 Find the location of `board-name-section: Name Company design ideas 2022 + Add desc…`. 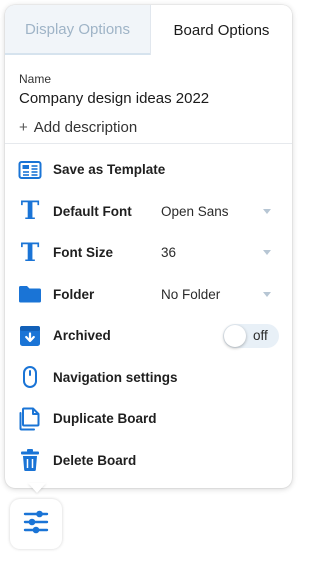

board-name-section: Name Company design ideas 2022 + Add desc… is located at coordinates (148, 99).